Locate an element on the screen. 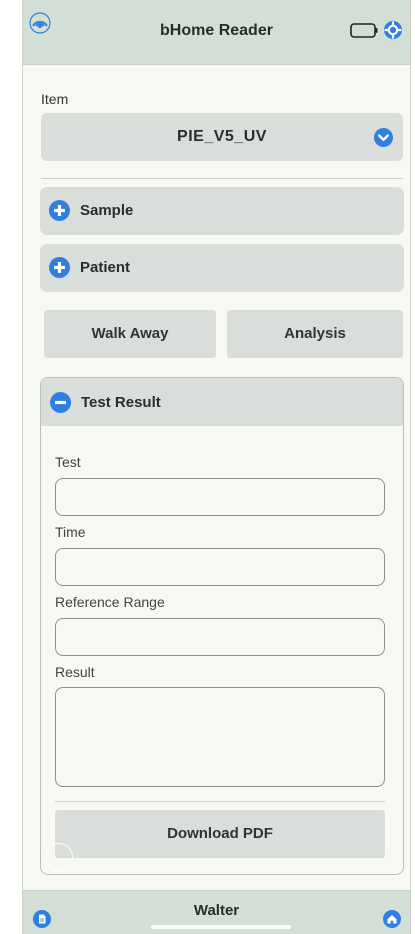 The height and width of the screenshot is (934, 415). time-field-label: Time is located at coordinates (70, 532).